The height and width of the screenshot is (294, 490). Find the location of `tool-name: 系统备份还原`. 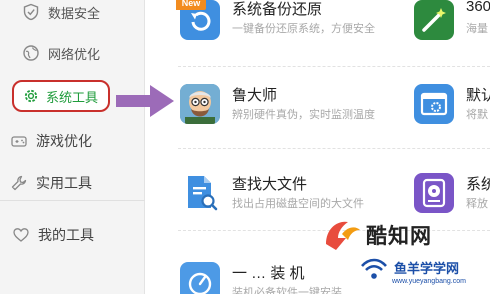

tool-name: 系统备份还原 is located at coordinates (277, 9).